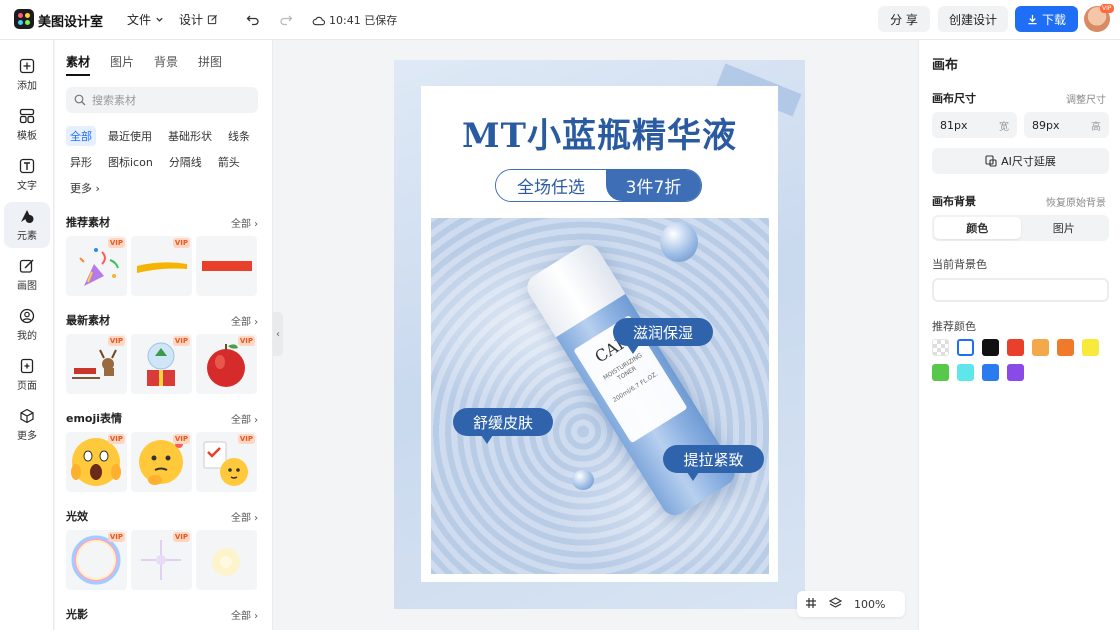 The height and width of the screenshot is (630, 1120). Describe the element at coordinates (1065, 347) in the screenshot. I see `swatch-orange` at that location.